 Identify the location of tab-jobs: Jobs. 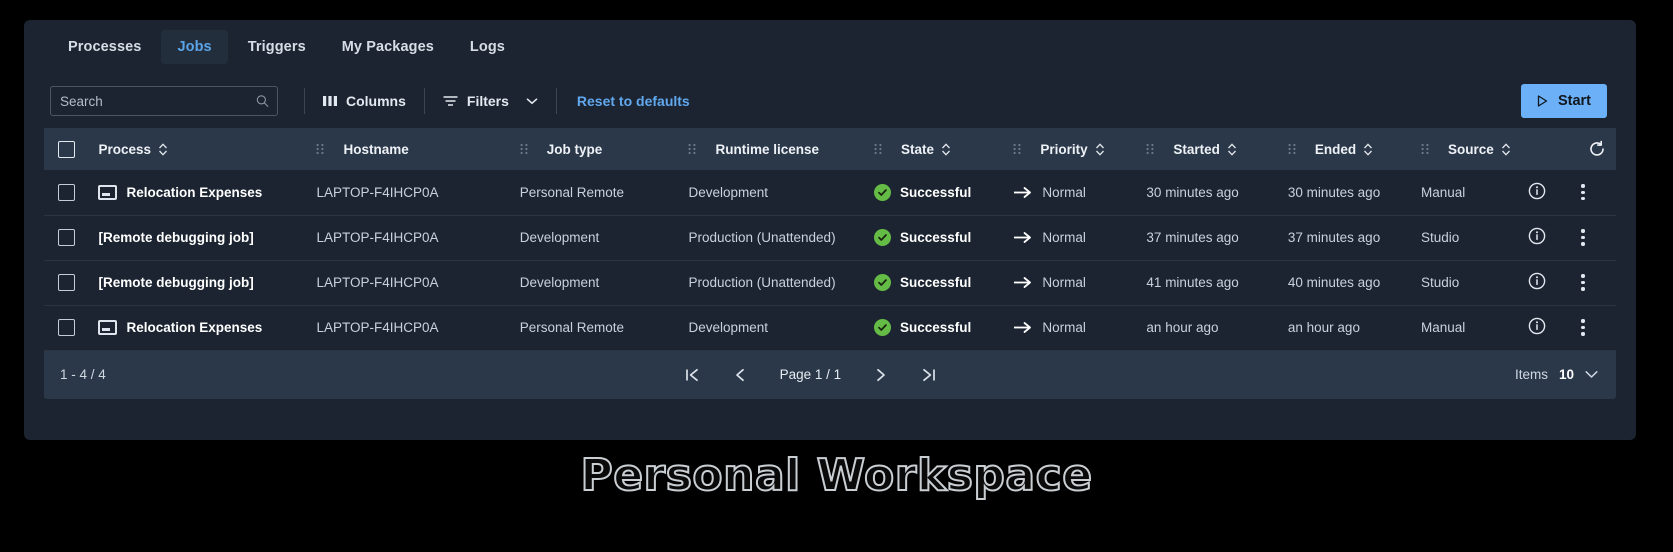
(194, 47).